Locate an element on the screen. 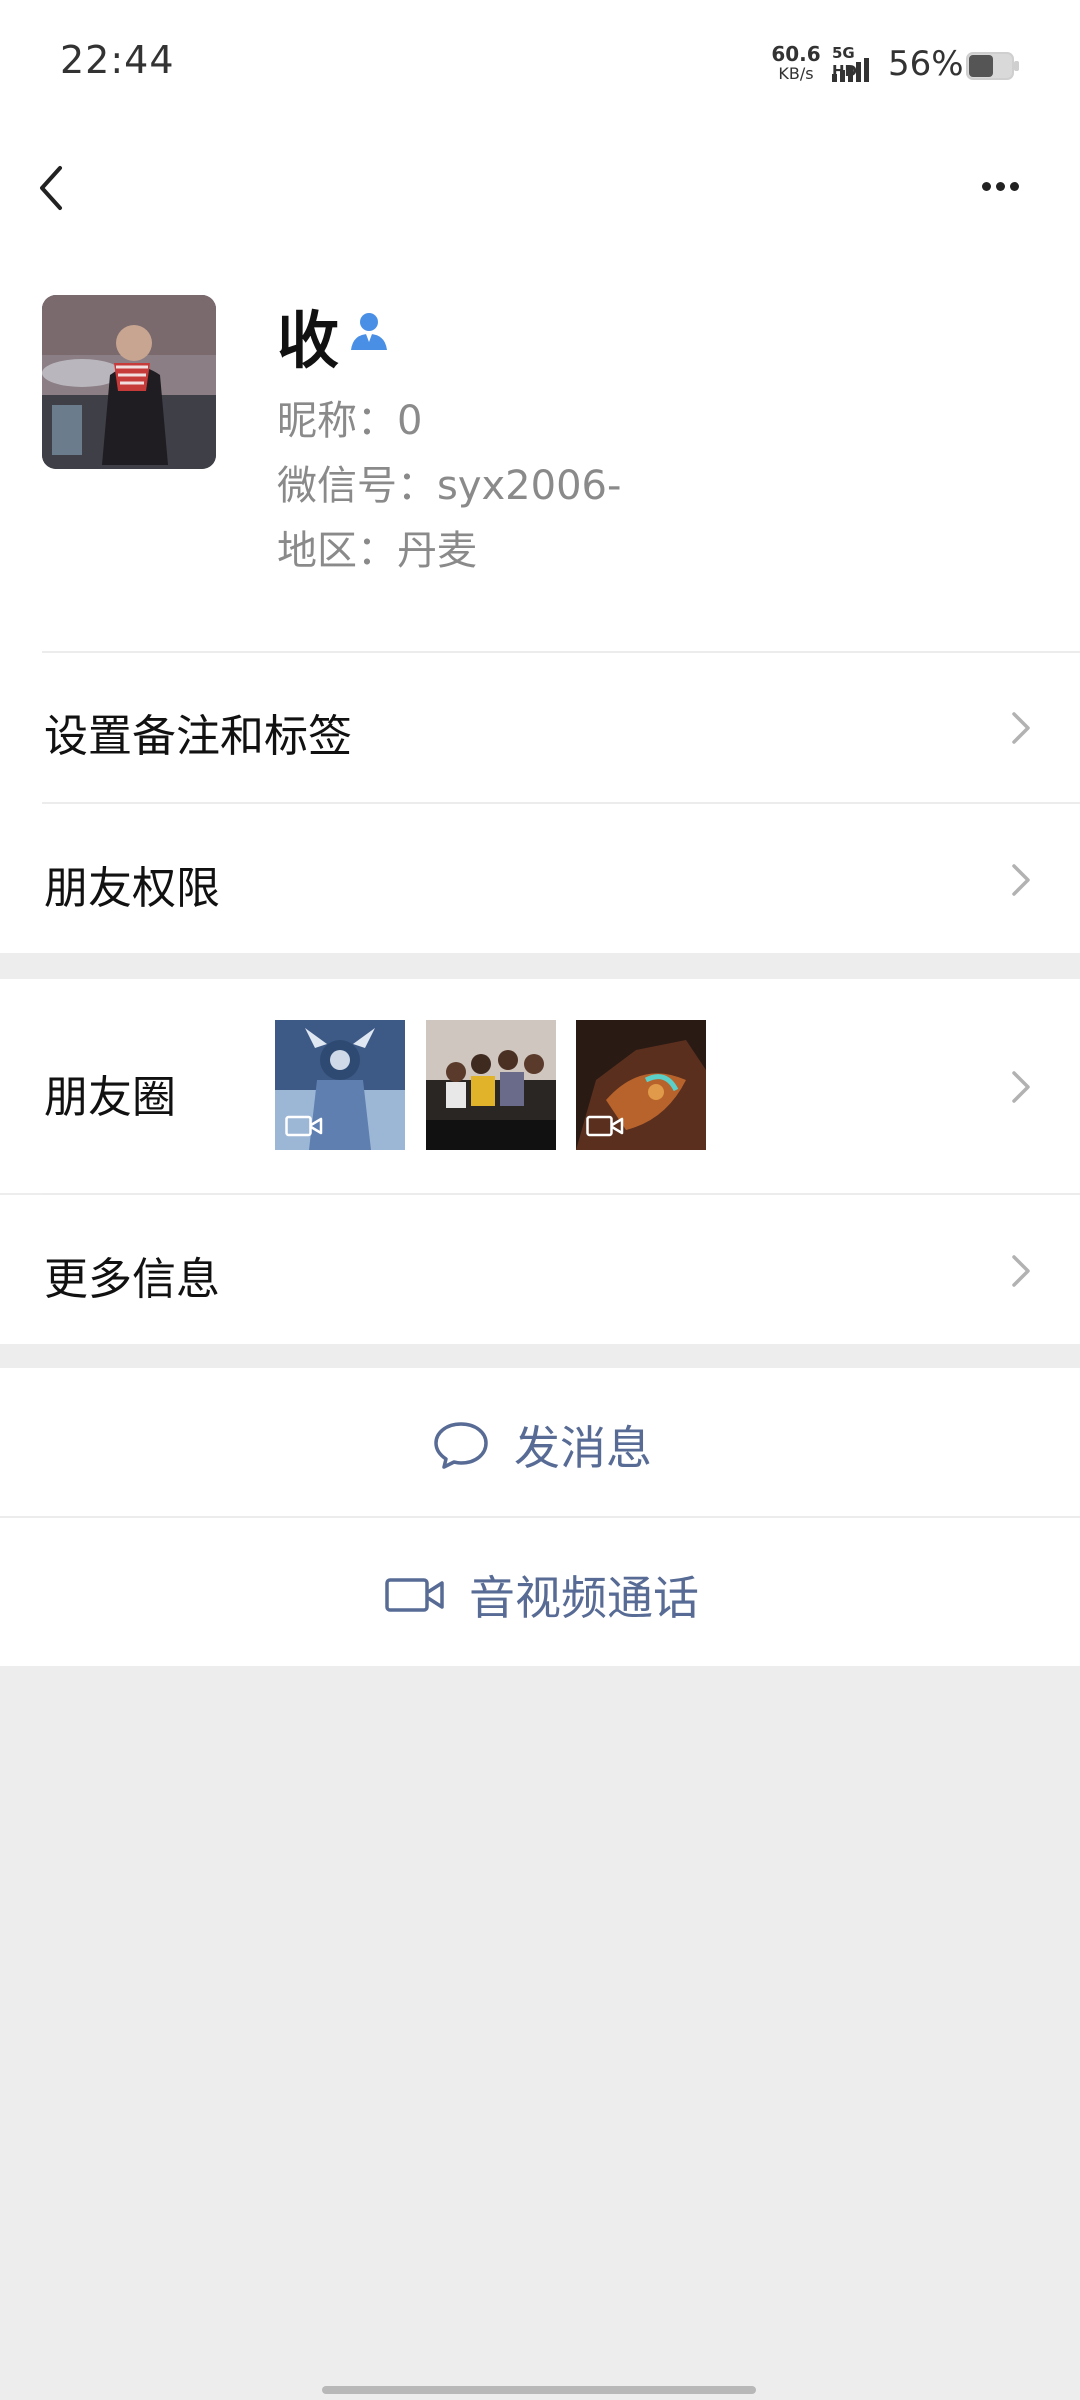 The image size is (1080, 2400). status-bar: 22:44 60.6 KB/s 5G HD 56% is located at coordinates (540, 67).